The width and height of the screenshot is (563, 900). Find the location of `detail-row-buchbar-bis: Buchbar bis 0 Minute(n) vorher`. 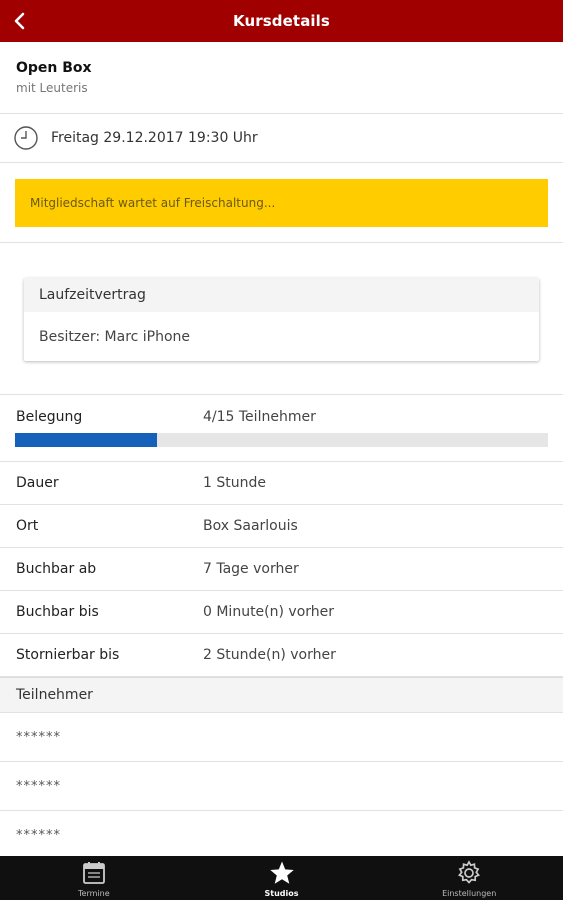

detail-row-buchbar-bis: Buchbar bis 0 Minute(n) vorher is located at coordinates (281, 612).